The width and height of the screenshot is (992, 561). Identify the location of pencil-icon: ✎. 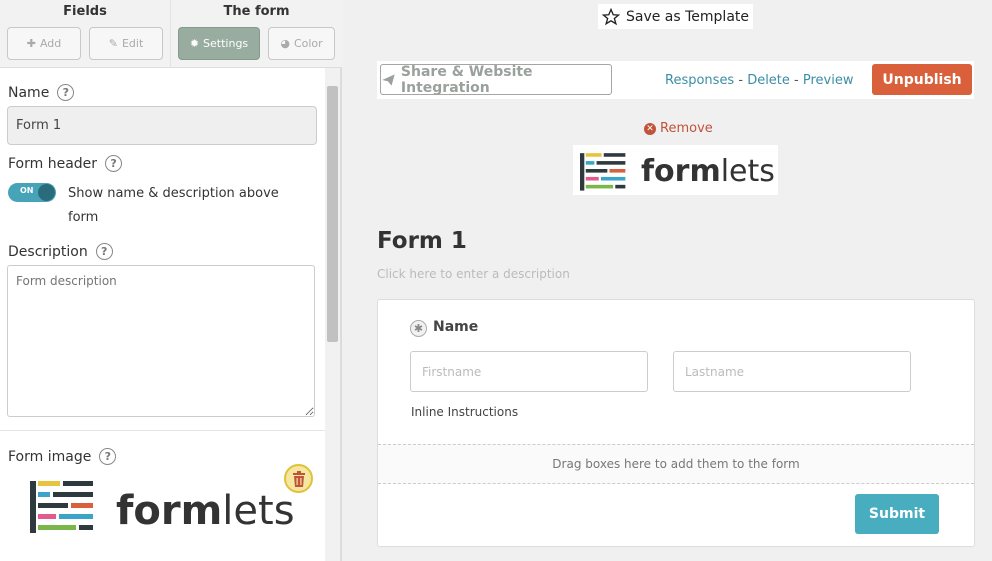
(113, 43).